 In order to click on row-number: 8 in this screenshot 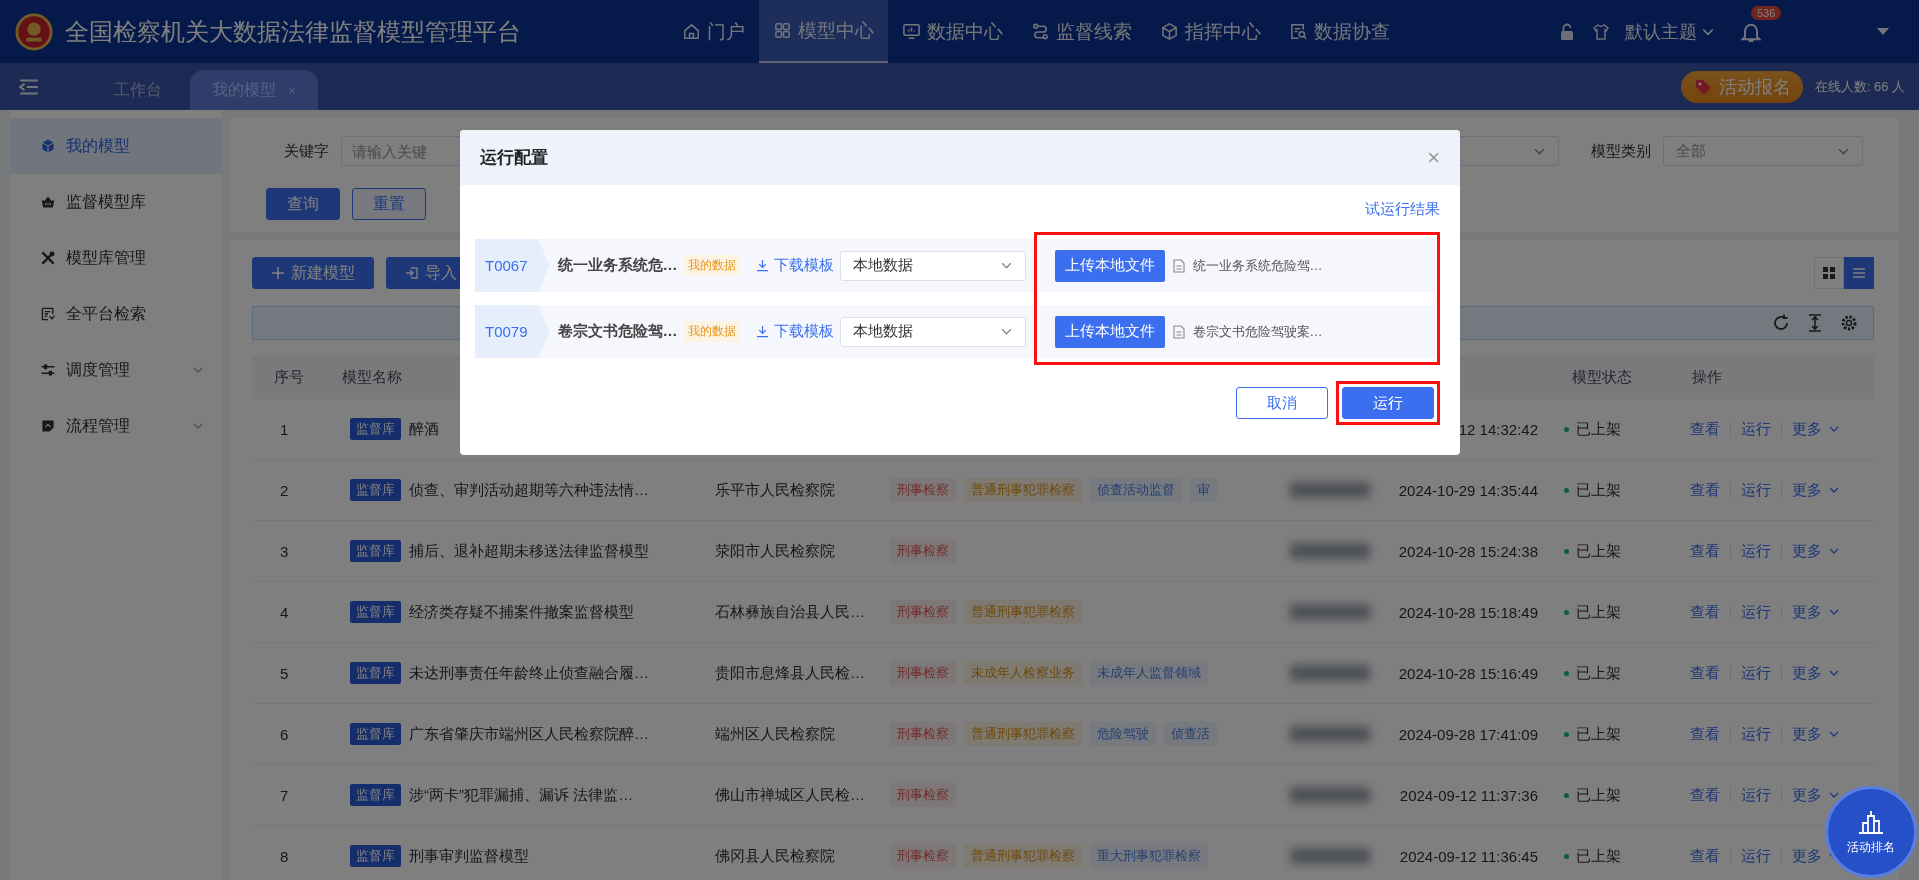, I will do `click(284, 856)`.